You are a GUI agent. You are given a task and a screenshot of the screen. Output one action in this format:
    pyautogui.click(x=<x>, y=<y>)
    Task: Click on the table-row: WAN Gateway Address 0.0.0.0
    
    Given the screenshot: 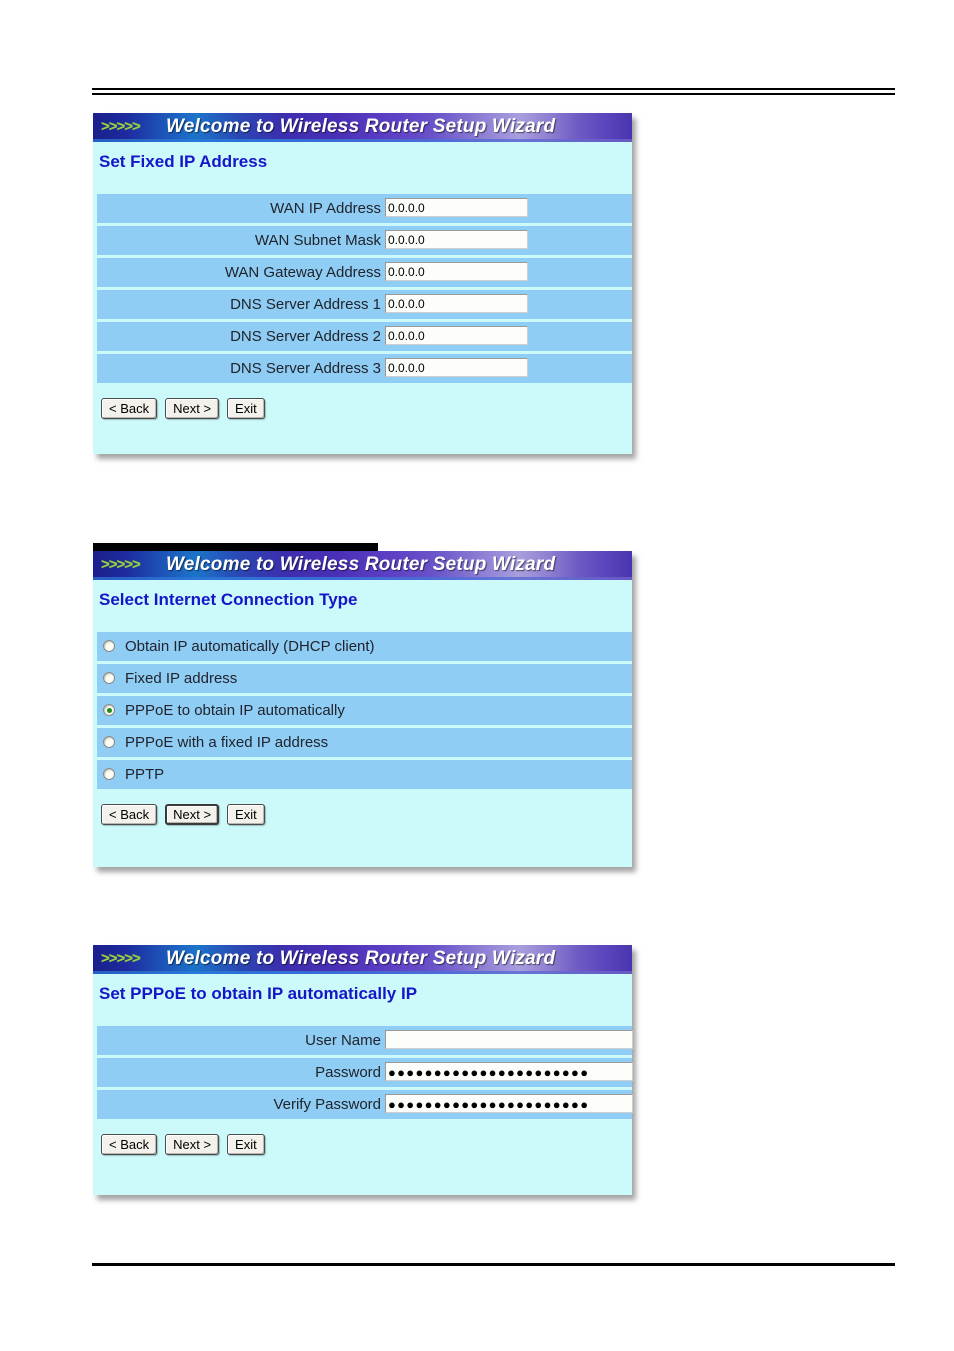 What is the action you would take?
    pyautogui.click(x=364, y=272)
    